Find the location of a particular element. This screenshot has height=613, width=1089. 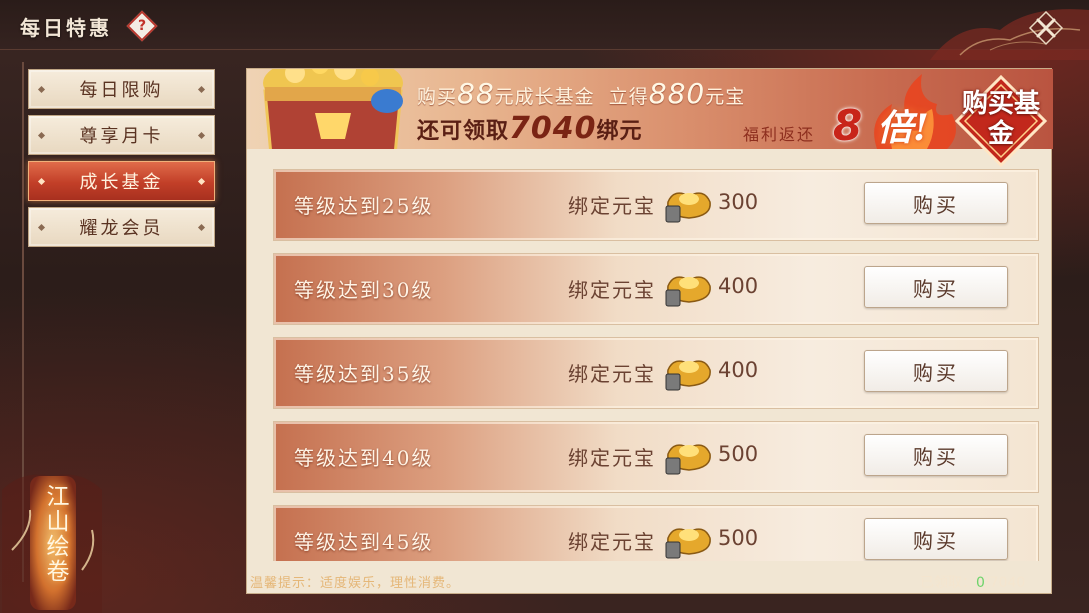

claimed-count: 0 is located at coordinates (980, 583).